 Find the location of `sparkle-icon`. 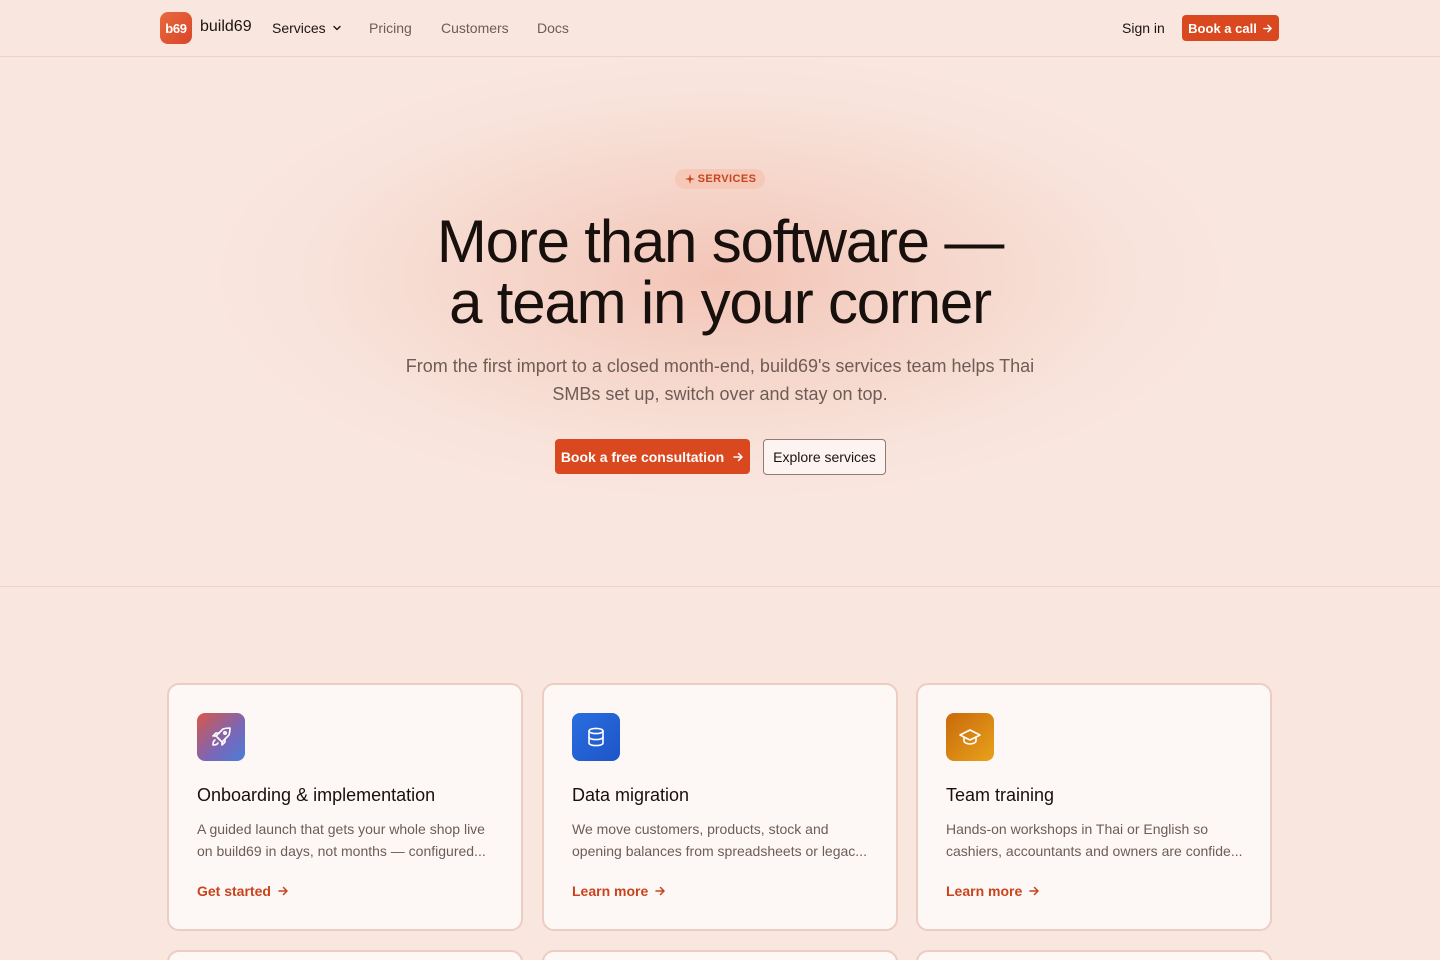

sparkle-icon is located at coordinates (689, 179).